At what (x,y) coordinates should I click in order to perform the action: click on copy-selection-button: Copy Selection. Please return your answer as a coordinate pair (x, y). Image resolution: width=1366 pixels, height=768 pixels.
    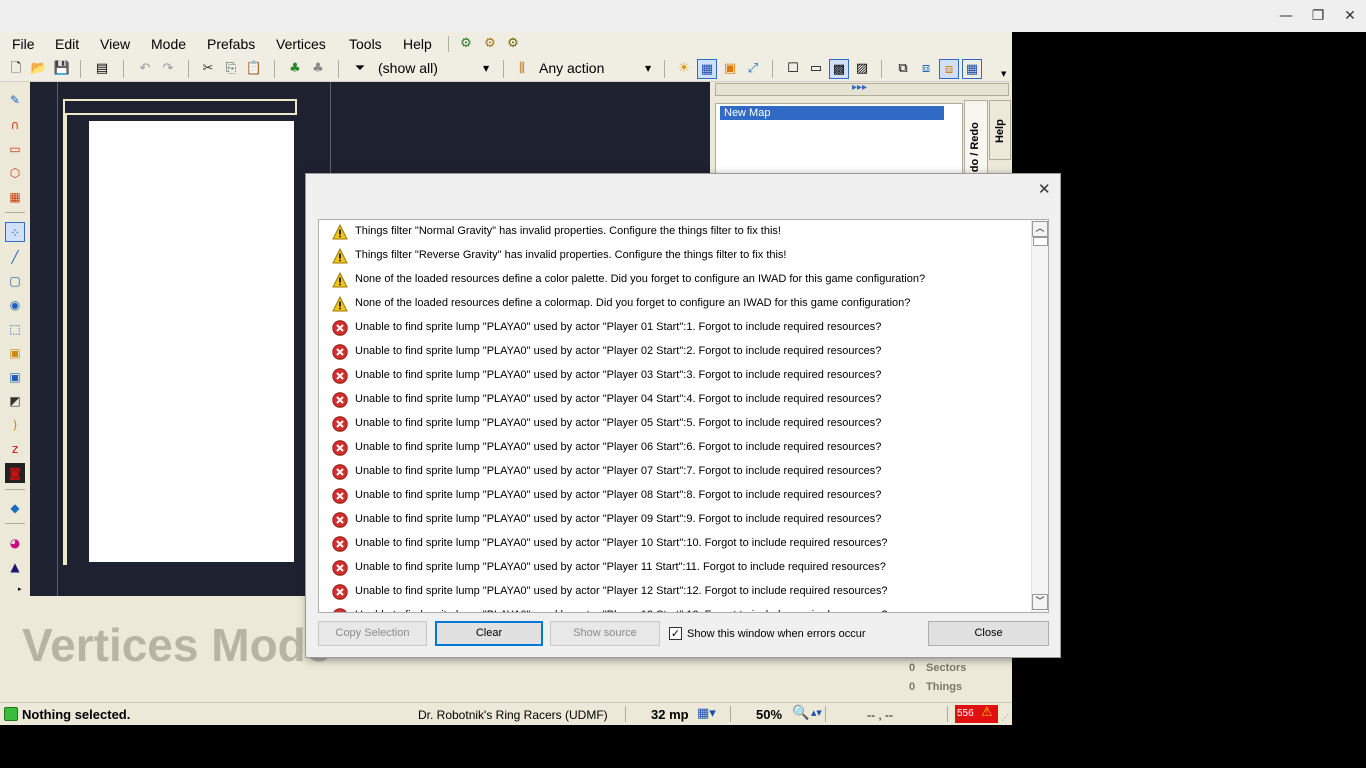
    Looking at the image, I should click on (372, 633).